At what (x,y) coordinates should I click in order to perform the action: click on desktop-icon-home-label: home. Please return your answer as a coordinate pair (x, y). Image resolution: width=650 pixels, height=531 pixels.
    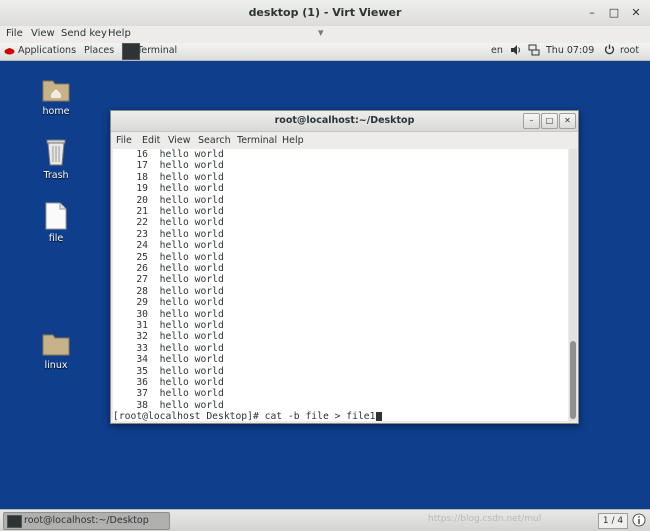
    Looking at the image, I should click on (56, 111).